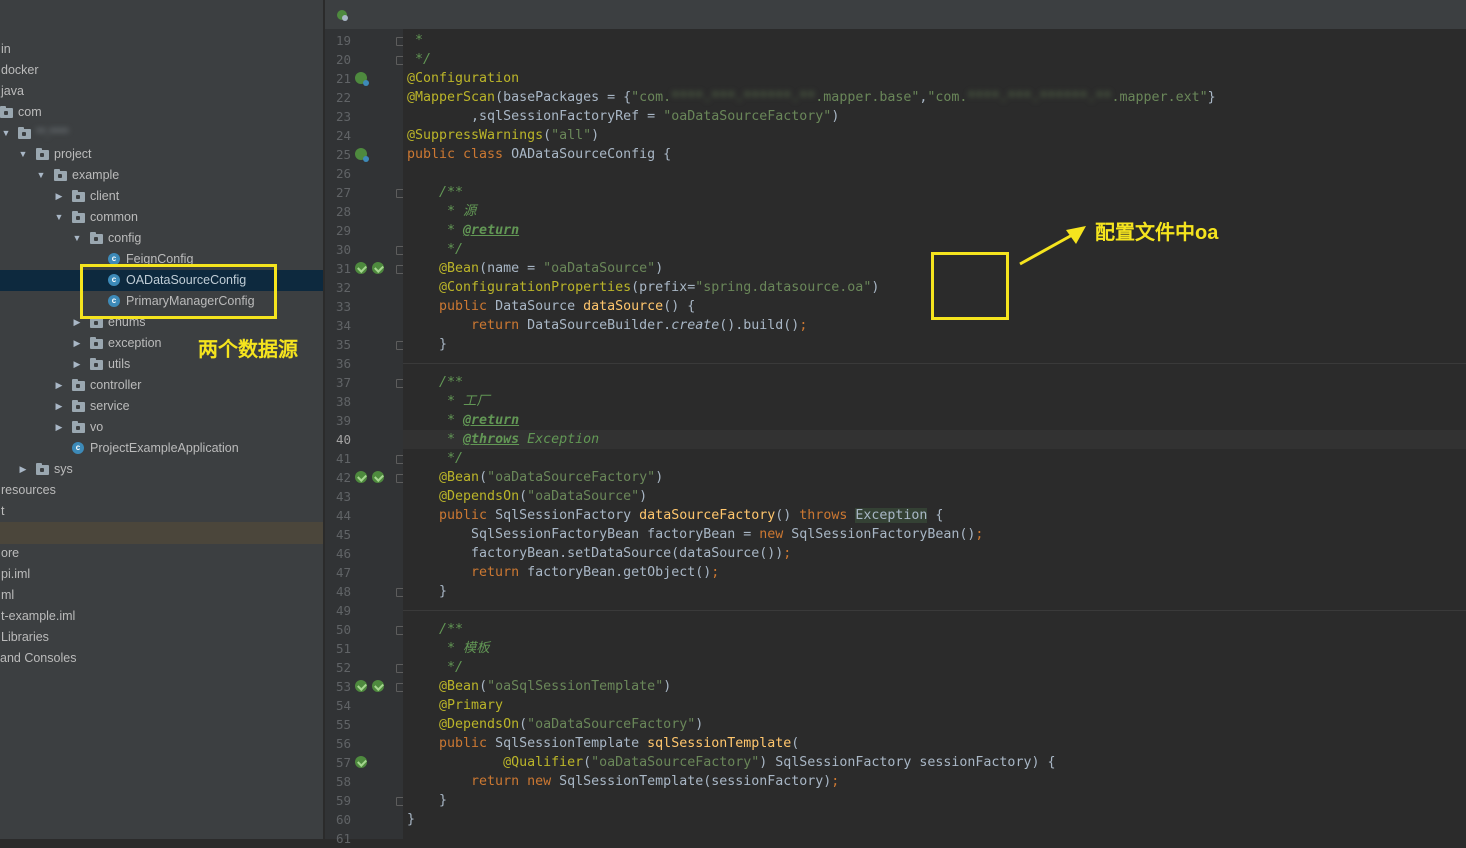 This screenshot has height=848, width=1466. I want to click on tree-item-project: ▼ project, so click(161, 154).